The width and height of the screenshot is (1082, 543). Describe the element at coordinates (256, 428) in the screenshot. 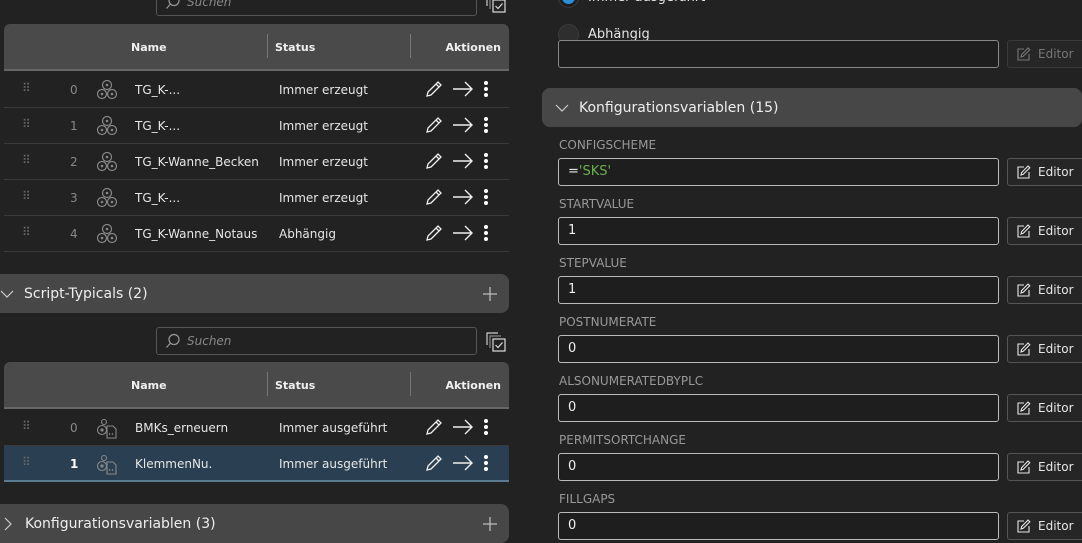

I see `table-row: ⠿ 0 BMKs_erneuern Immer ausgeführt` at that location.